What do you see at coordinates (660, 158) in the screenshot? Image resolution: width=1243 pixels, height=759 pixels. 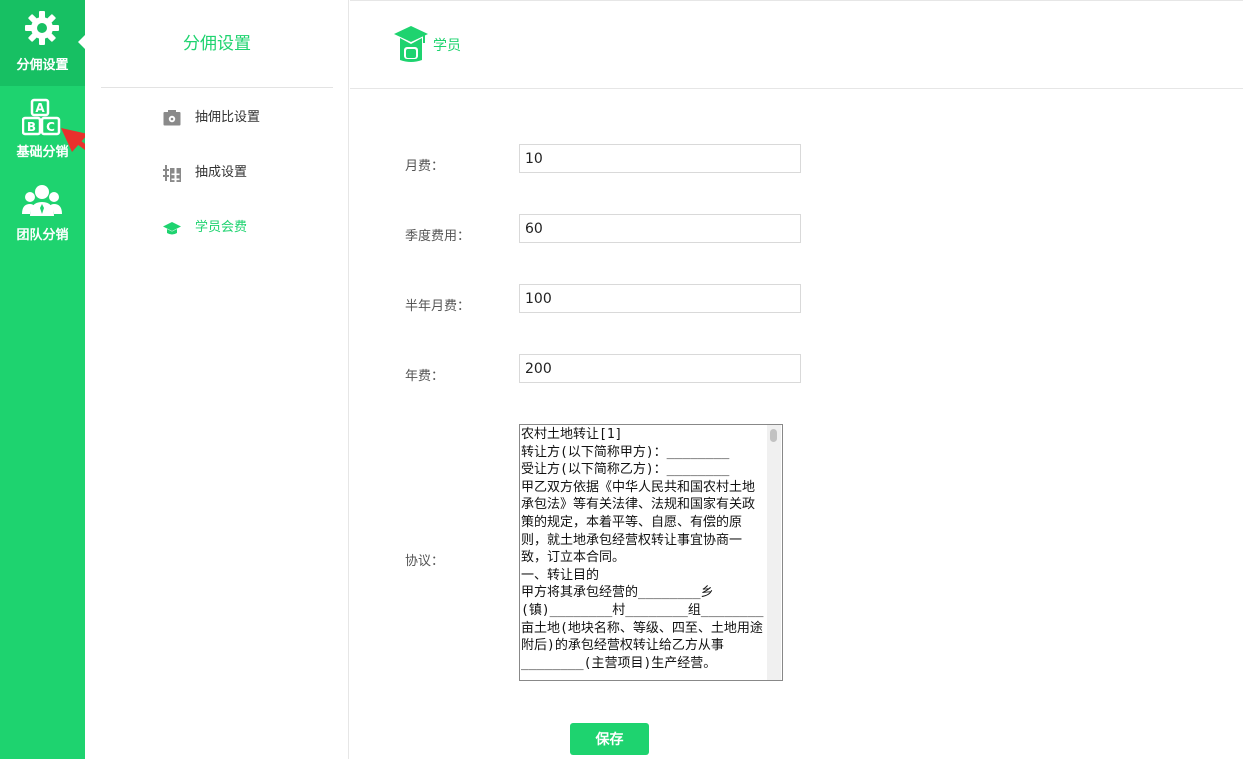 I see `monthly-fee-input` at bounding box center [660, 158].